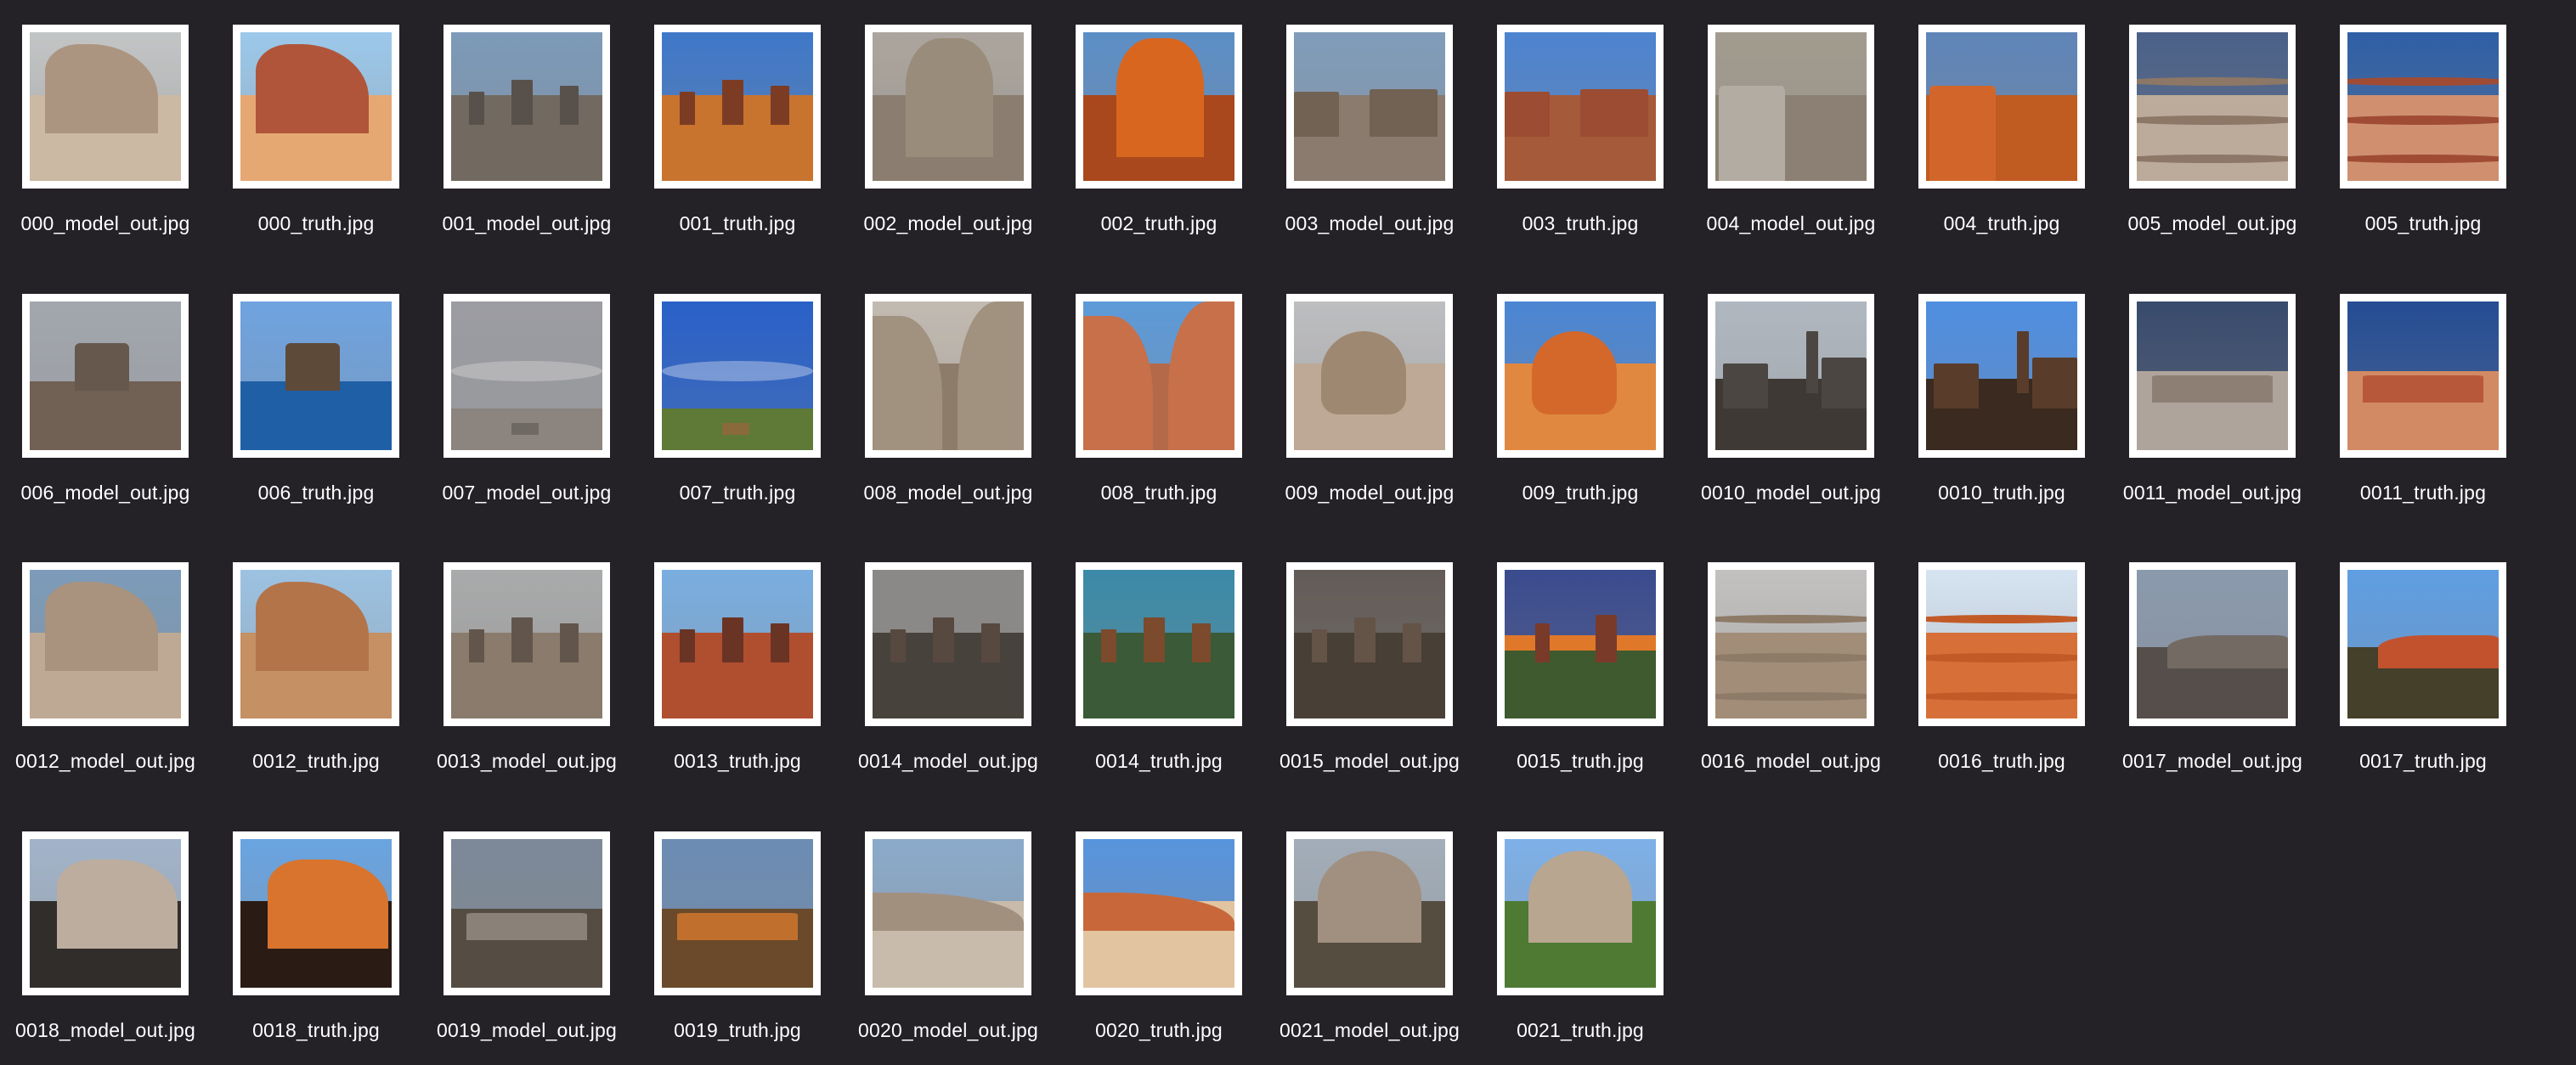  I want to click on file-item: 005_model_out.jpg, so click(2212, 119).